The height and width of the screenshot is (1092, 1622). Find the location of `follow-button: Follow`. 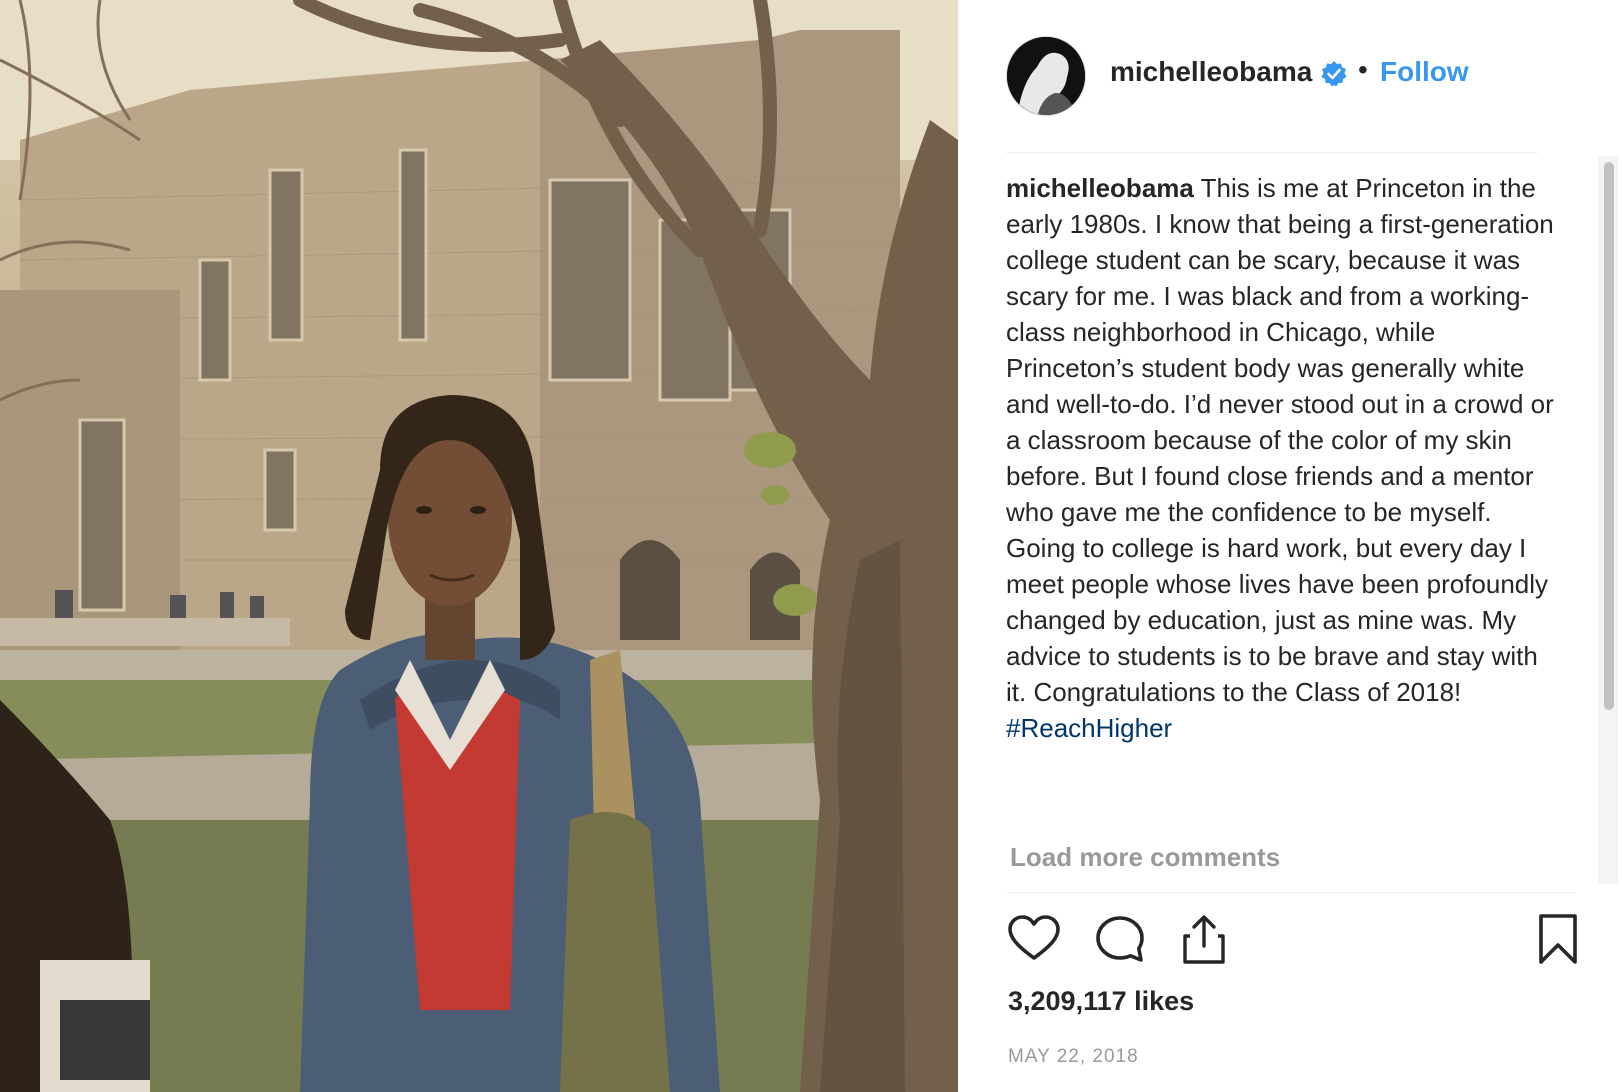

follow-button: Follow is located at coordinates (1424, 72).